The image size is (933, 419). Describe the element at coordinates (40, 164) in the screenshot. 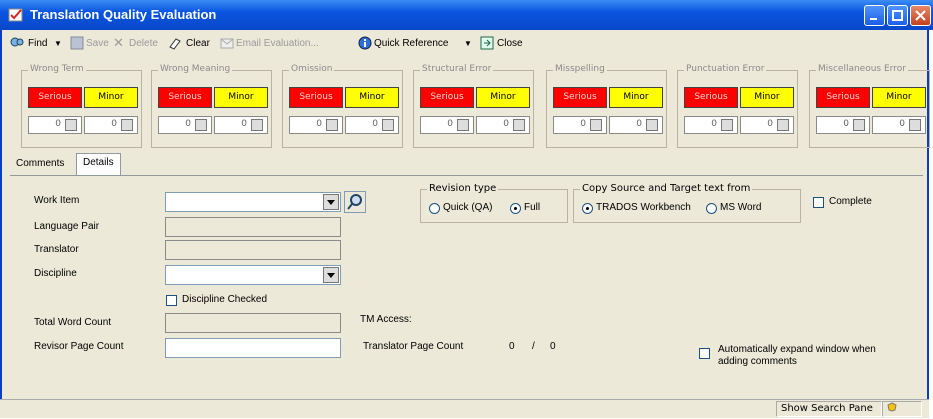

I see `tab-comments: Comments` at that location.